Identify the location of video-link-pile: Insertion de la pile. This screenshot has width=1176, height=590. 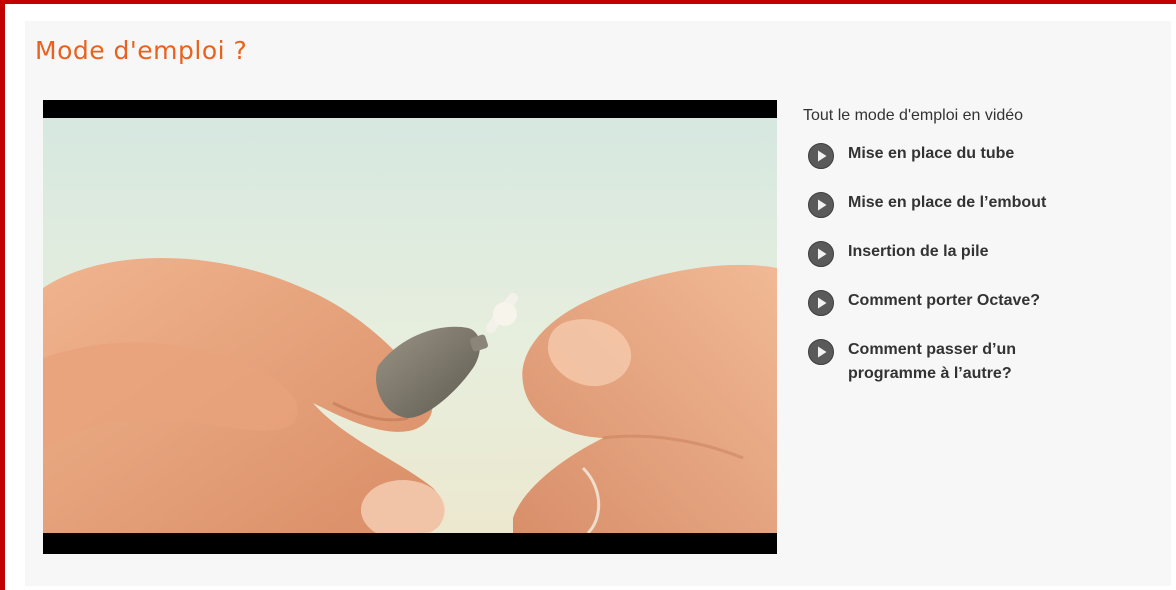
(983, 254).